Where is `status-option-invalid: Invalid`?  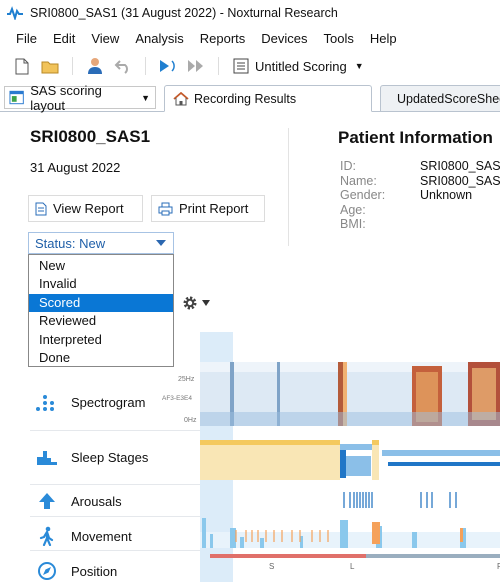
status-option-invalid: Invalid is located at coordinates (101, 284).